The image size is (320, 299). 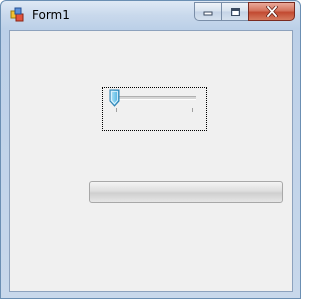 I want to click on minimize-icon, so click(x=207, y=13).